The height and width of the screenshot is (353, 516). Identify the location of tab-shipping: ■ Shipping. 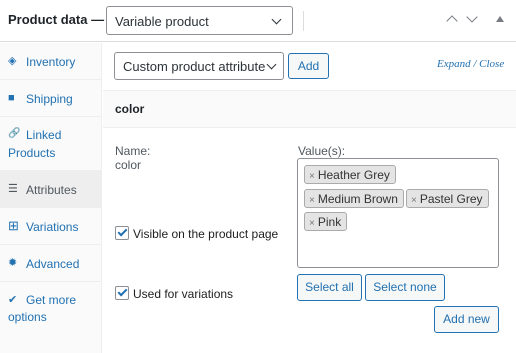
(51, 98).